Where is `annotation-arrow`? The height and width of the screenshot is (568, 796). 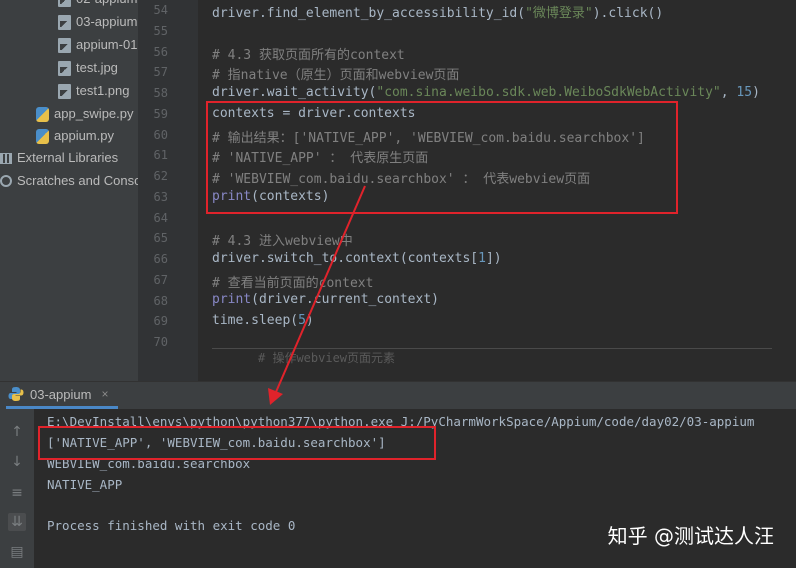 annotation-arrow is located at coordinates (317, 295).